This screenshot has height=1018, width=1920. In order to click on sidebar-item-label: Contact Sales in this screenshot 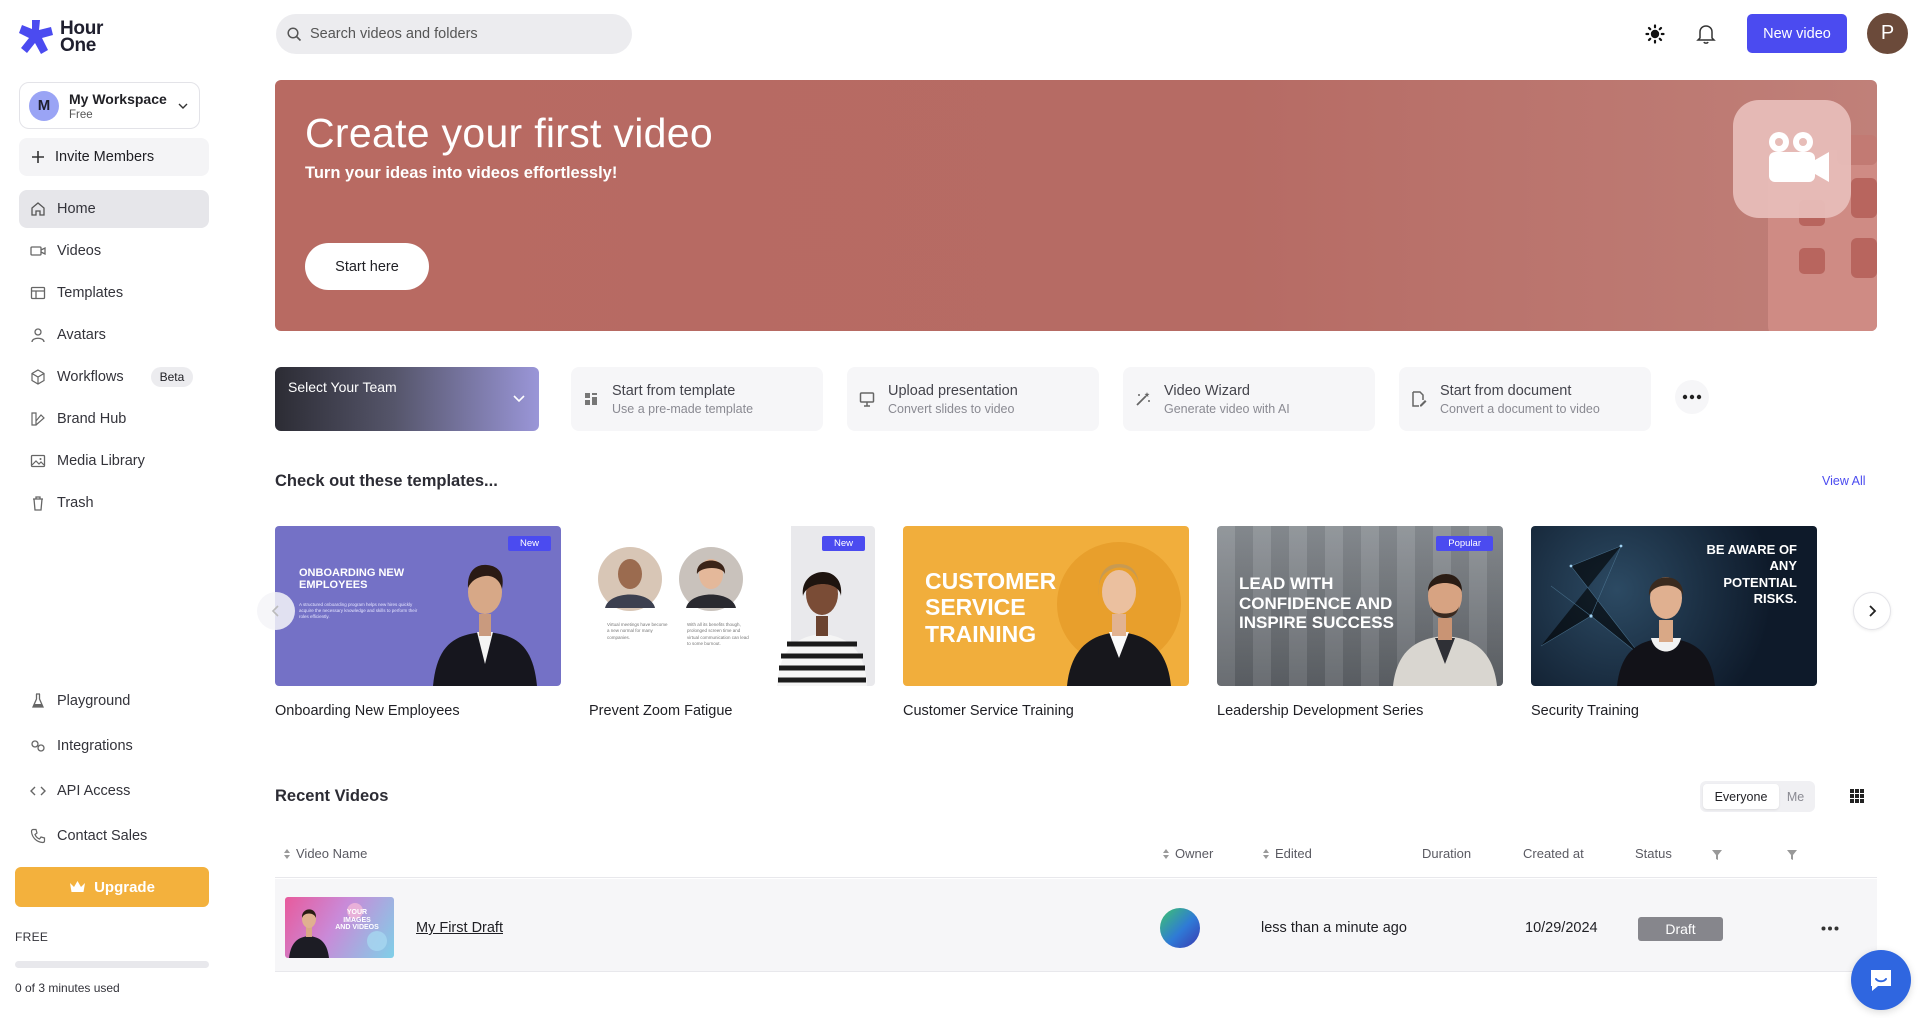, I will do `click(102, 836)`.